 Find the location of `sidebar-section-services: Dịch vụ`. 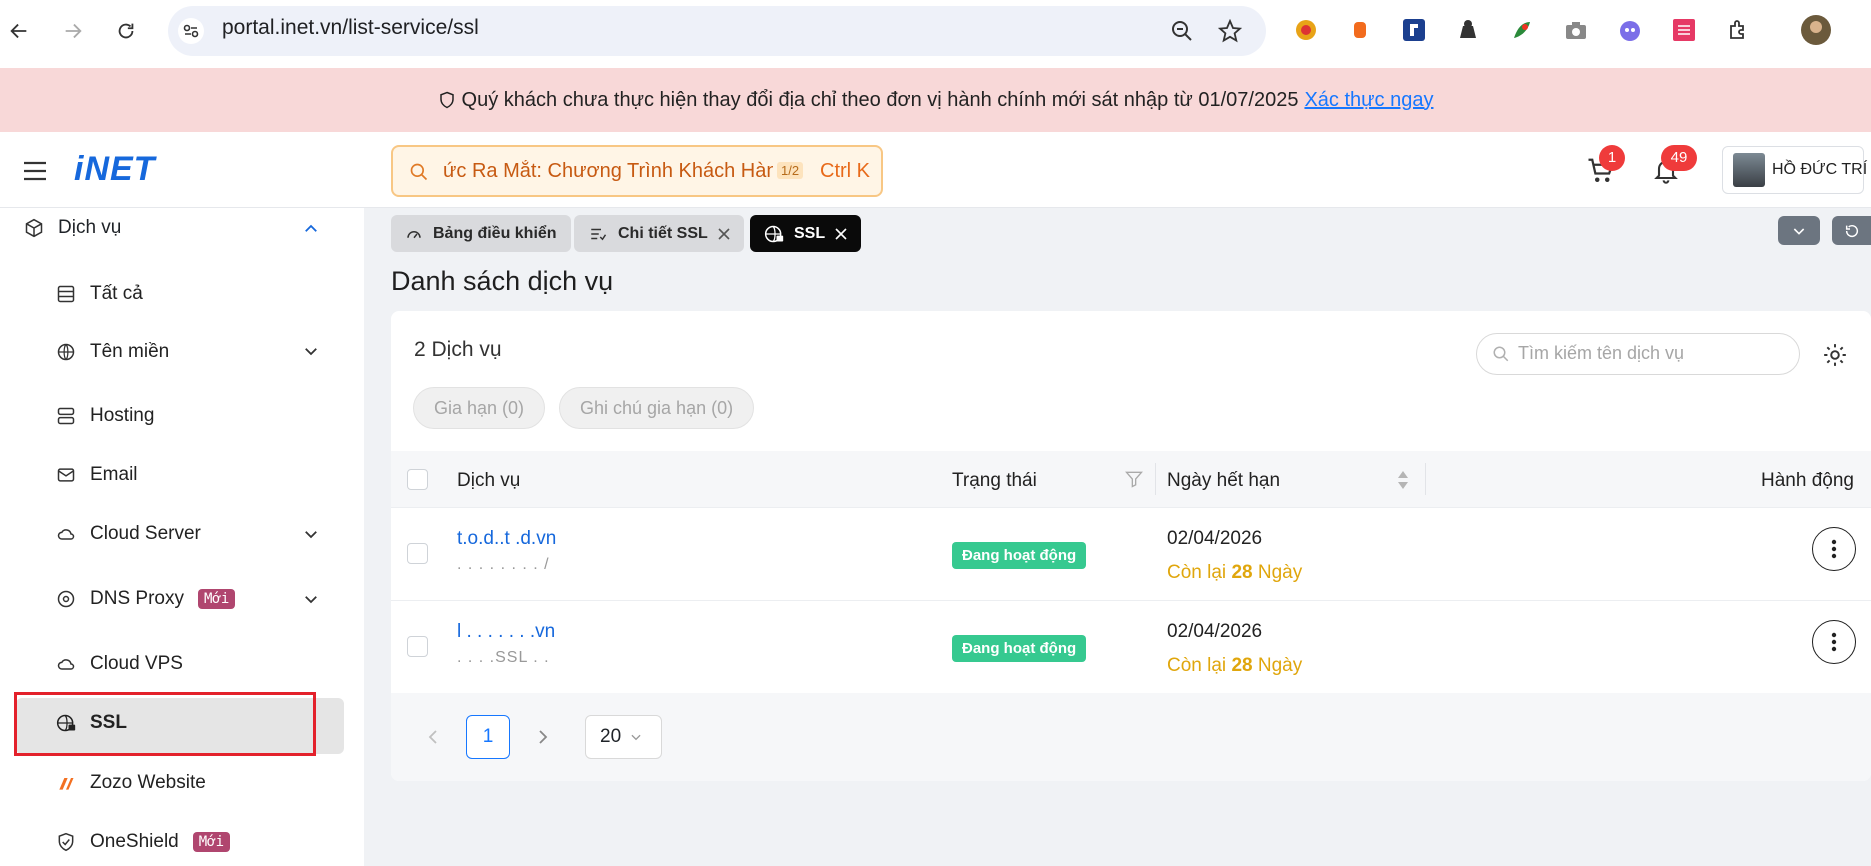

sidebar-section-services: Dịch vụ is located at coordinates (72, 228).